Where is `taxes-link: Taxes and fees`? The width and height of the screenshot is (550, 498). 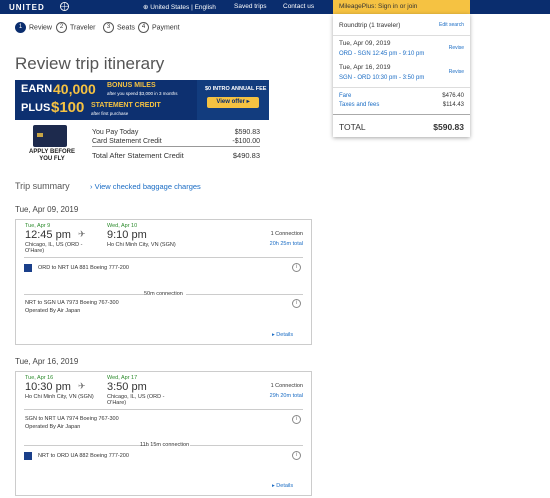
taxes-link: Taxes and fees is located at coordinates (359, 105).